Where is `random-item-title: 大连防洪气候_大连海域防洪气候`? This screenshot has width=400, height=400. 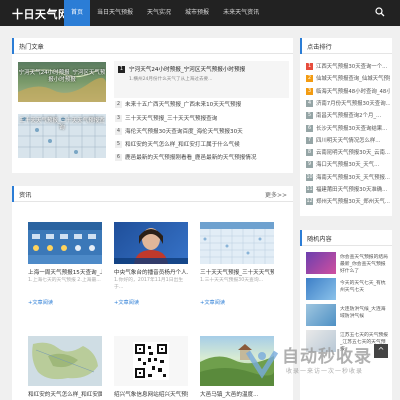
random-item-title: 大连防洪气候_大连海域防洪气候 is located at coordinates (365, 316).